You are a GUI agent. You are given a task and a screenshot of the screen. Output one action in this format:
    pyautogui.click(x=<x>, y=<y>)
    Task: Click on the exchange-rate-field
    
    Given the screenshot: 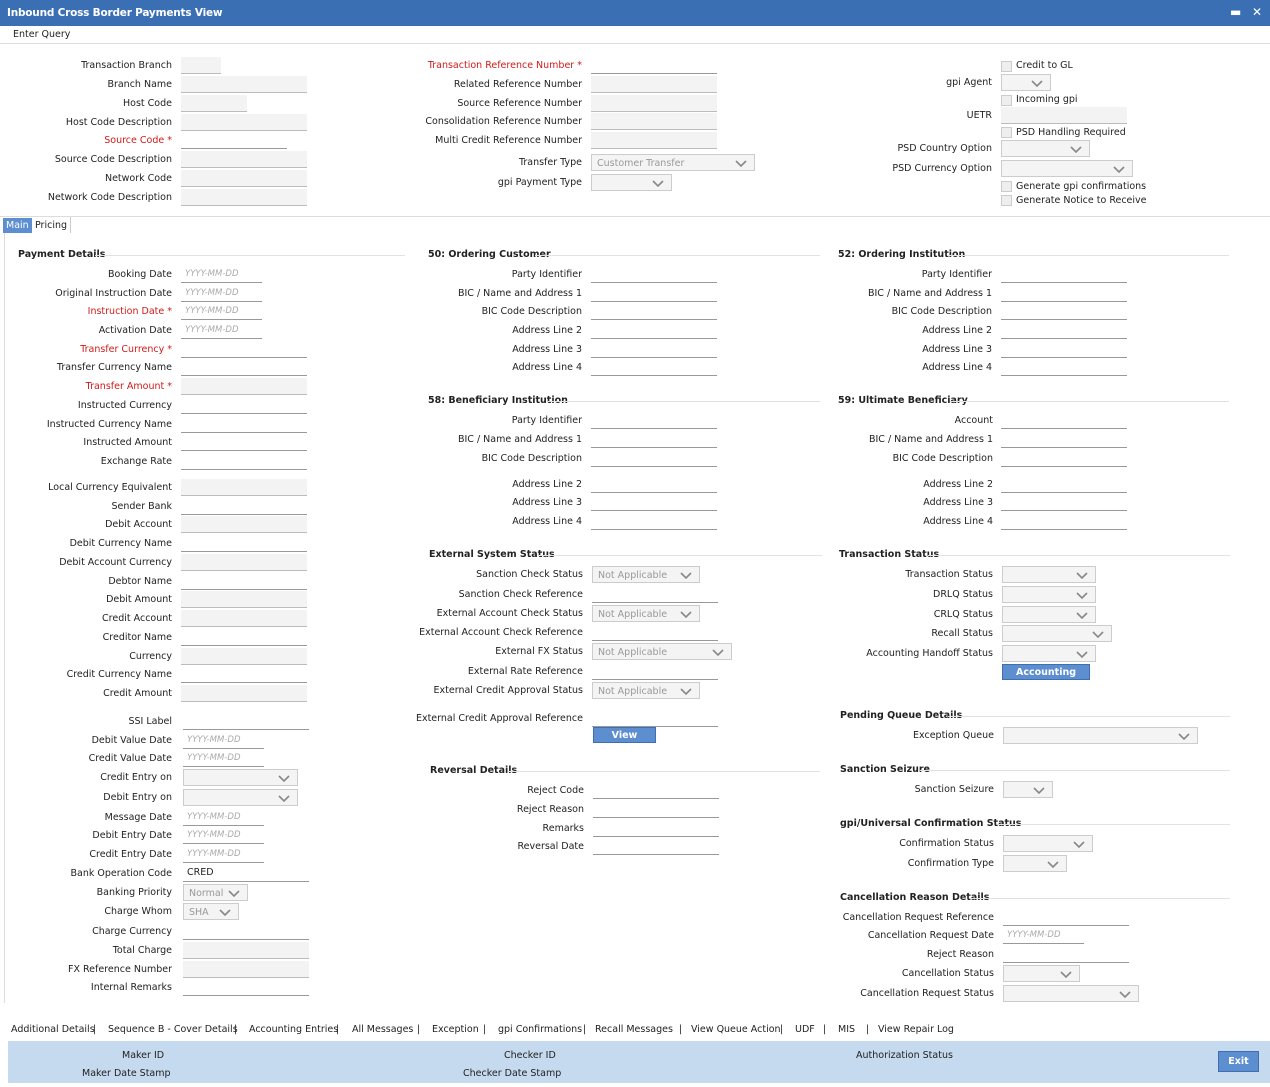 What is the action you would take?
    pyautogui.click(x=244, y=461)
    